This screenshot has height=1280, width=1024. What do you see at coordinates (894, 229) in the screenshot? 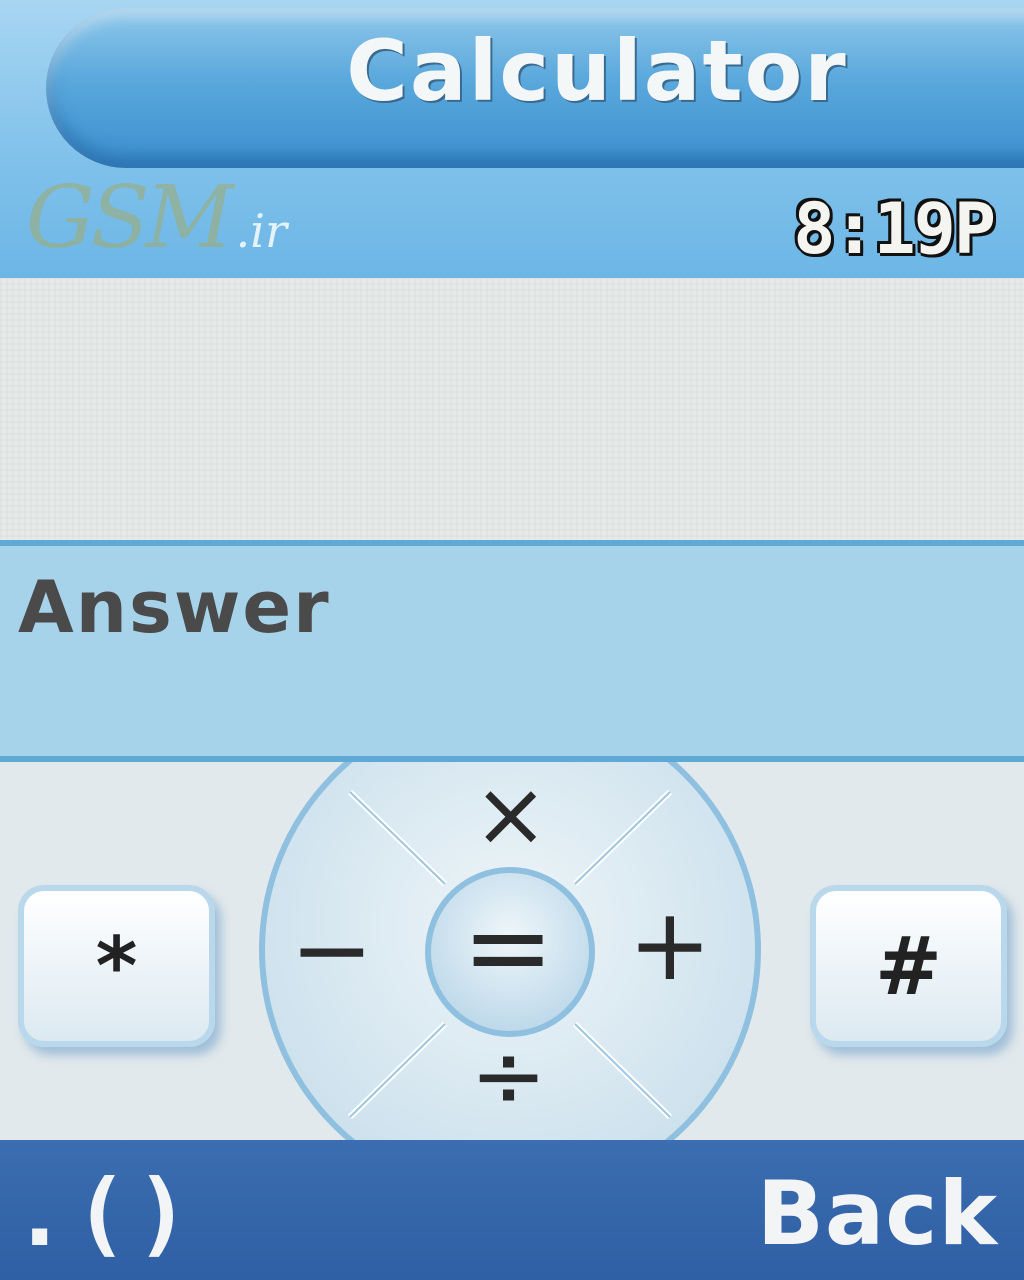
I see `status-clock: 8:19P` at bounding box center [894, 229].